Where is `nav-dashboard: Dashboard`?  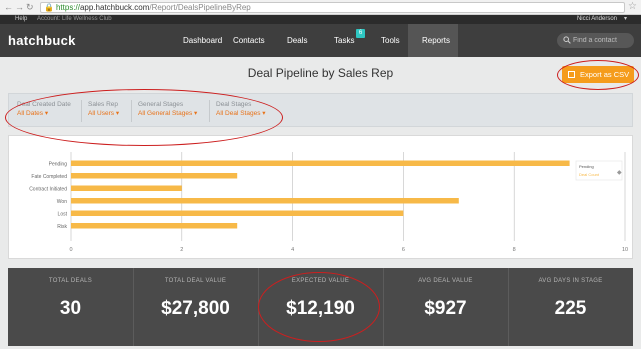 nav-dashboard: Dashboard is located at coordinates (202, 41).